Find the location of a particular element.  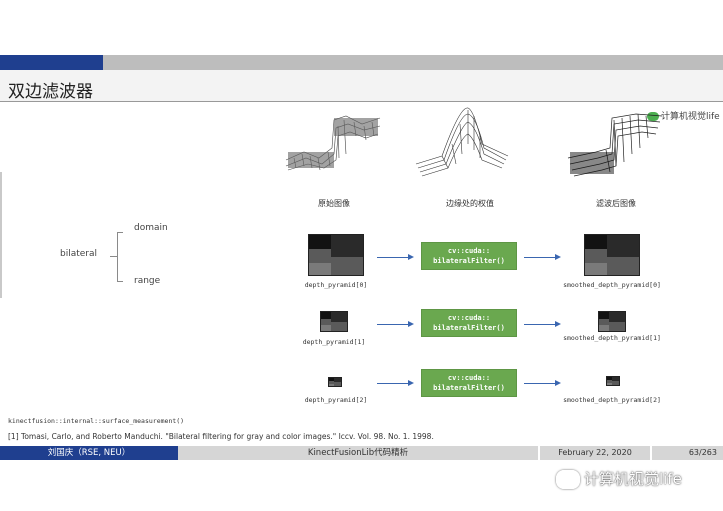

left-edge-marker is located at coordinates (1, 235).